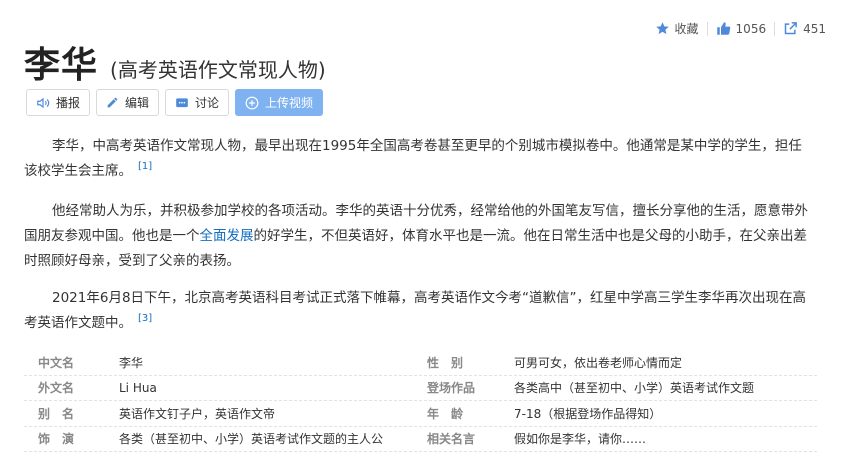 Image resolution: width=842 pixels, height=461 pixels. I want to click on share-icon, so click(790, 28).